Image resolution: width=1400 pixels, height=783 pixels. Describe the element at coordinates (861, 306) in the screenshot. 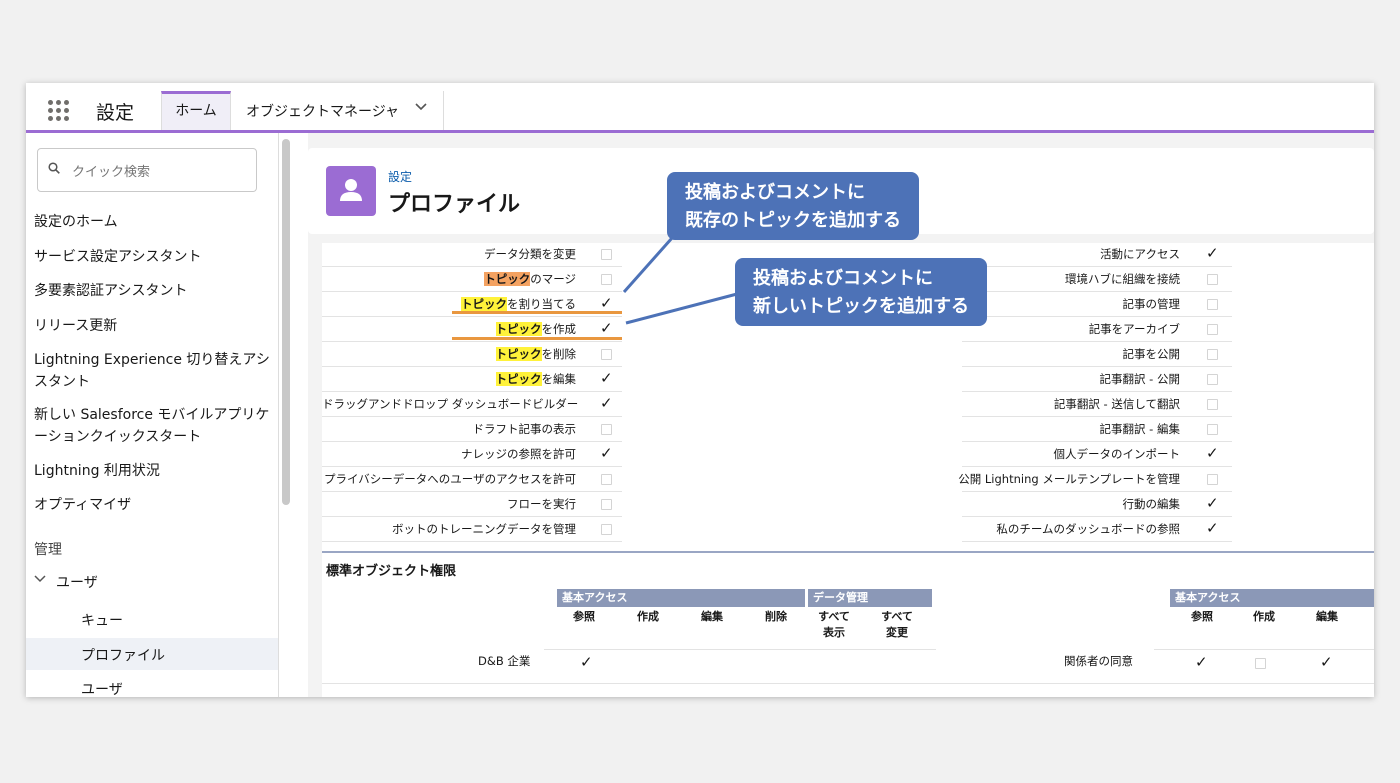

I see `callout-line: 新しいトピックを追加する` at that location.